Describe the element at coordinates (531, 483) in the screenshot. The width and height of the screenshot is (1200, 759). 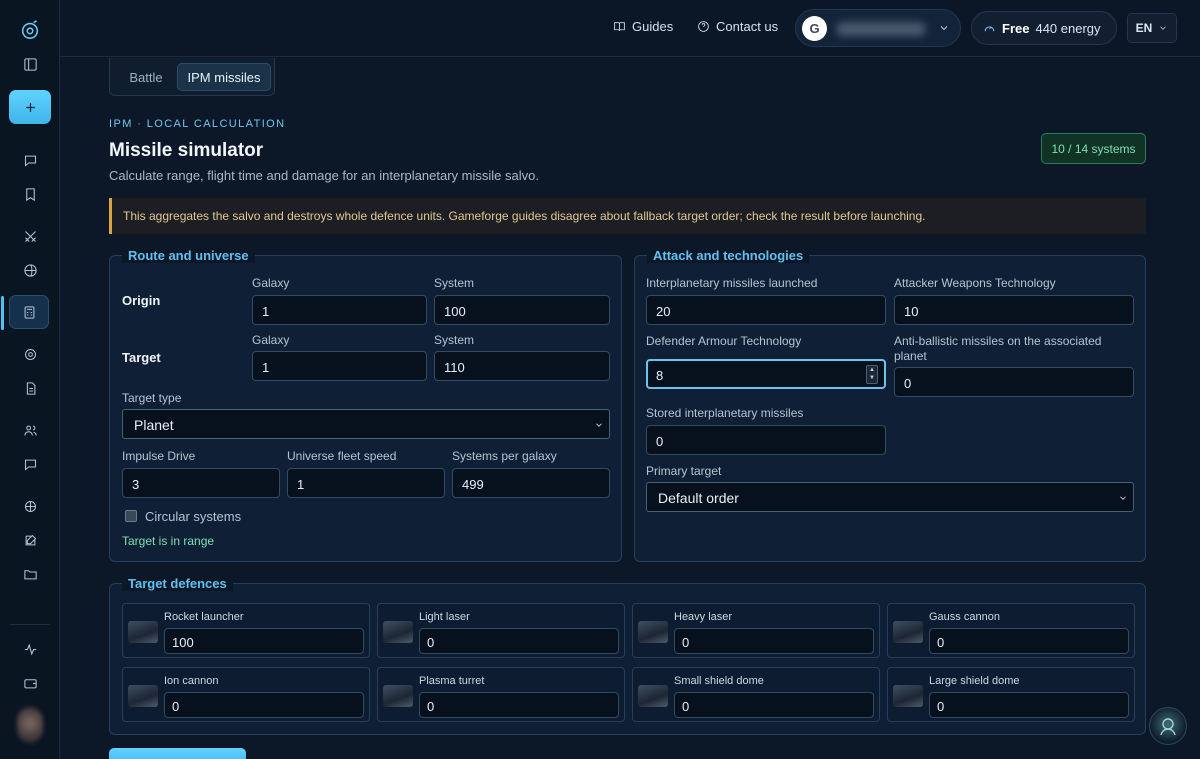
I see `systems-per-galaxy-input: 499` at that location.